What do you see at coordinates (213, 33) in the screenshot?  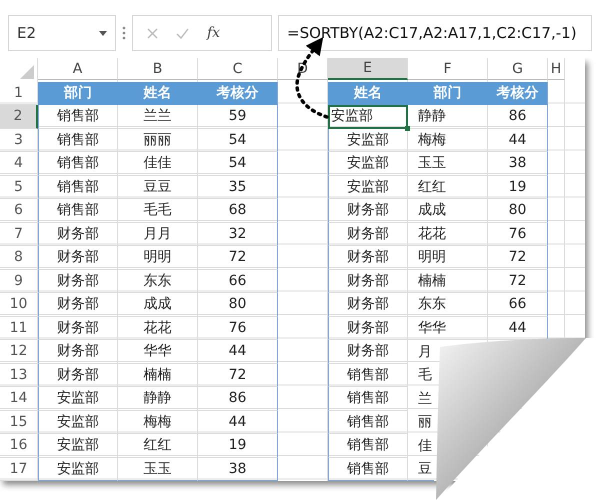 I see `insert-function-button: fx` at bounding box center [213, 33].